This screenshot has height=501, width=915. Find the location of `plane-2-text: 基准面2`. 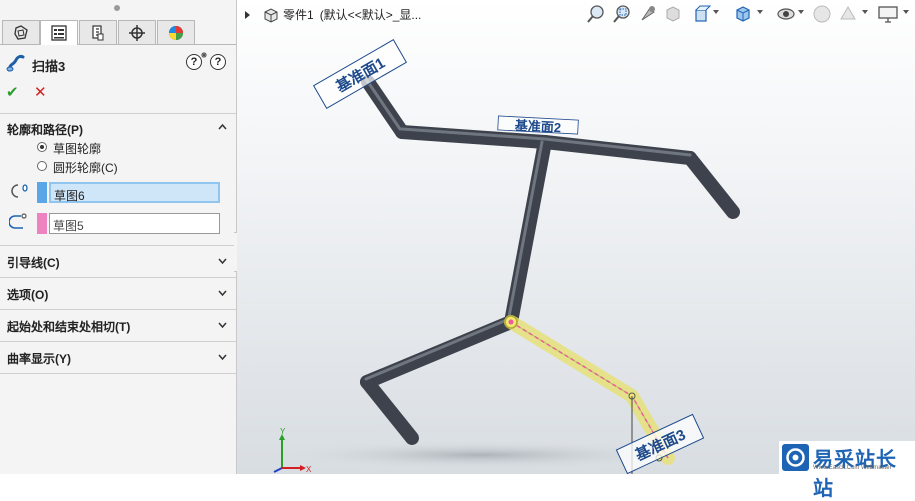

plane-2-text: 基准面2 is located at coordinates (537, 126).